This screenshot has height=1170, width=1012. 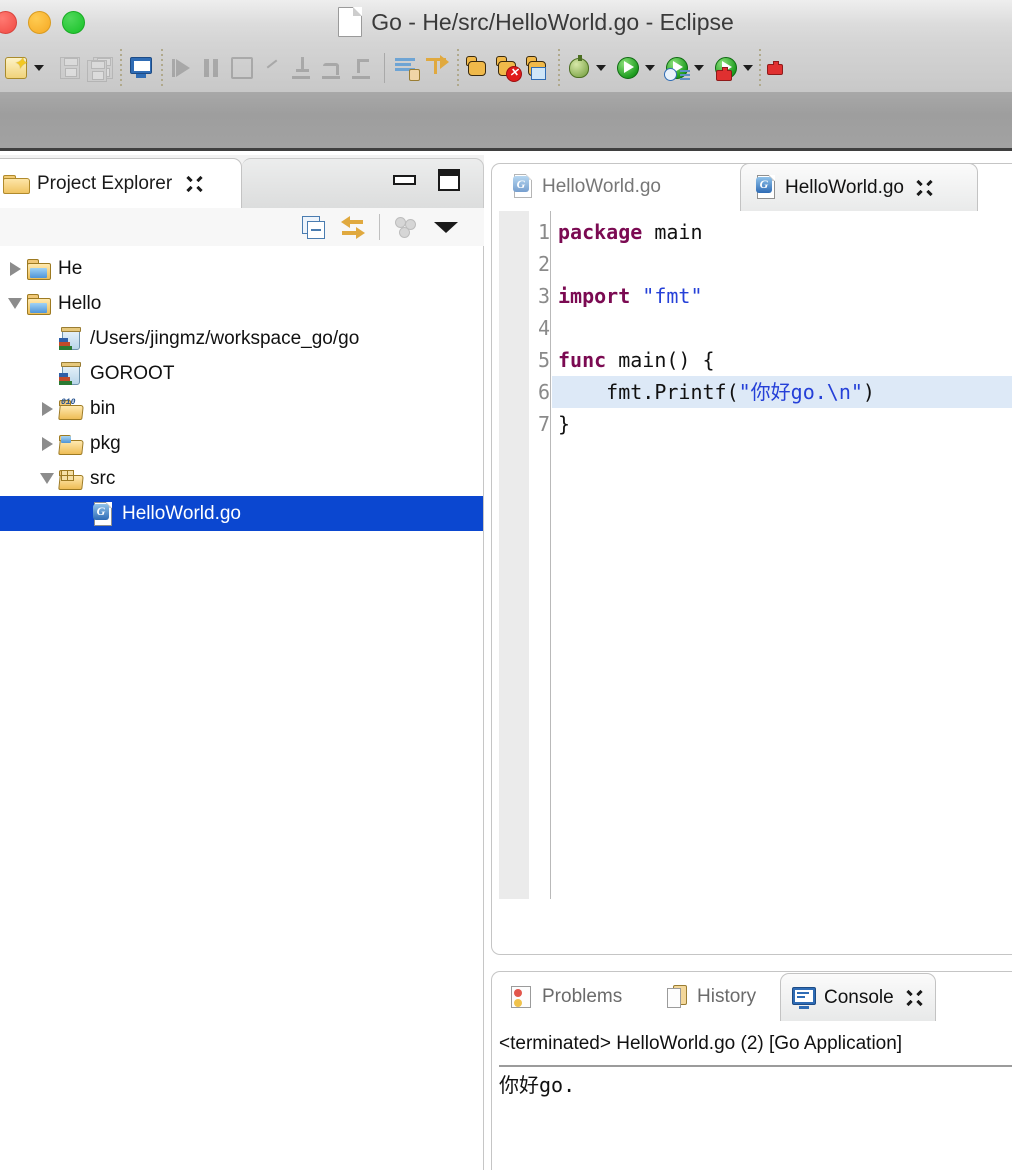 I want to click on play-icon, so click(x=182, y=68).